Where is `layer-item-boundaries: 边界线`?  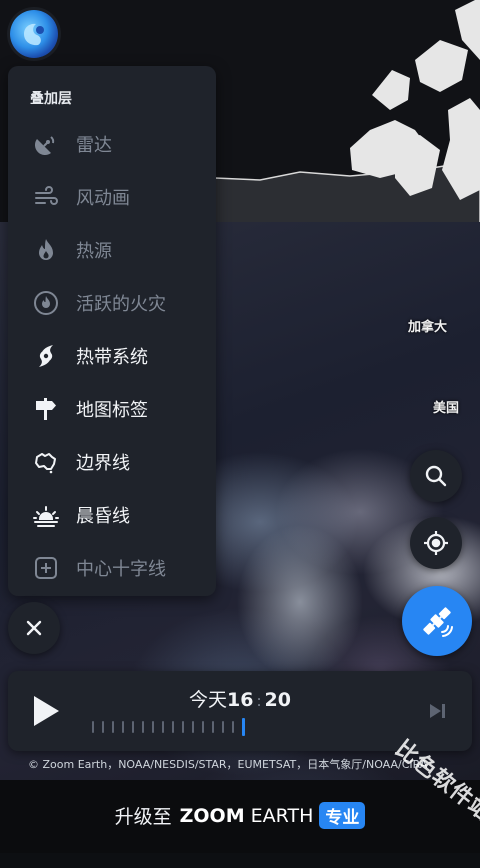 layer-item-boundaries: 边界线 is located at coordinates (112, 462).